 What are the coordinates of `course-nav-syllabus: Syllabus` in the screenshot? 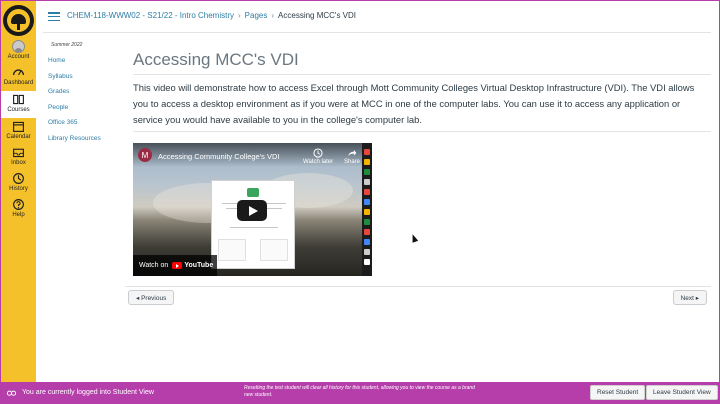 It's located at (74, 81).